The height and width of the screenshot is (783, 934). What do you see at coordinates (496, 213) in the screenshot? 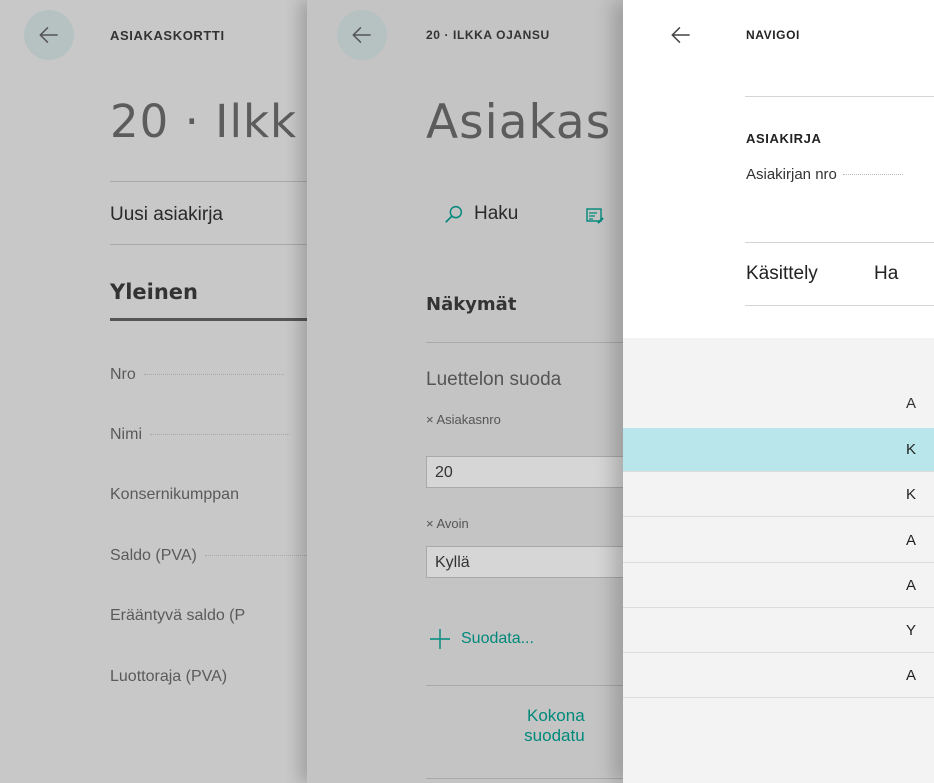
I see `search-label: Haku` at bounding box center [496, 213].